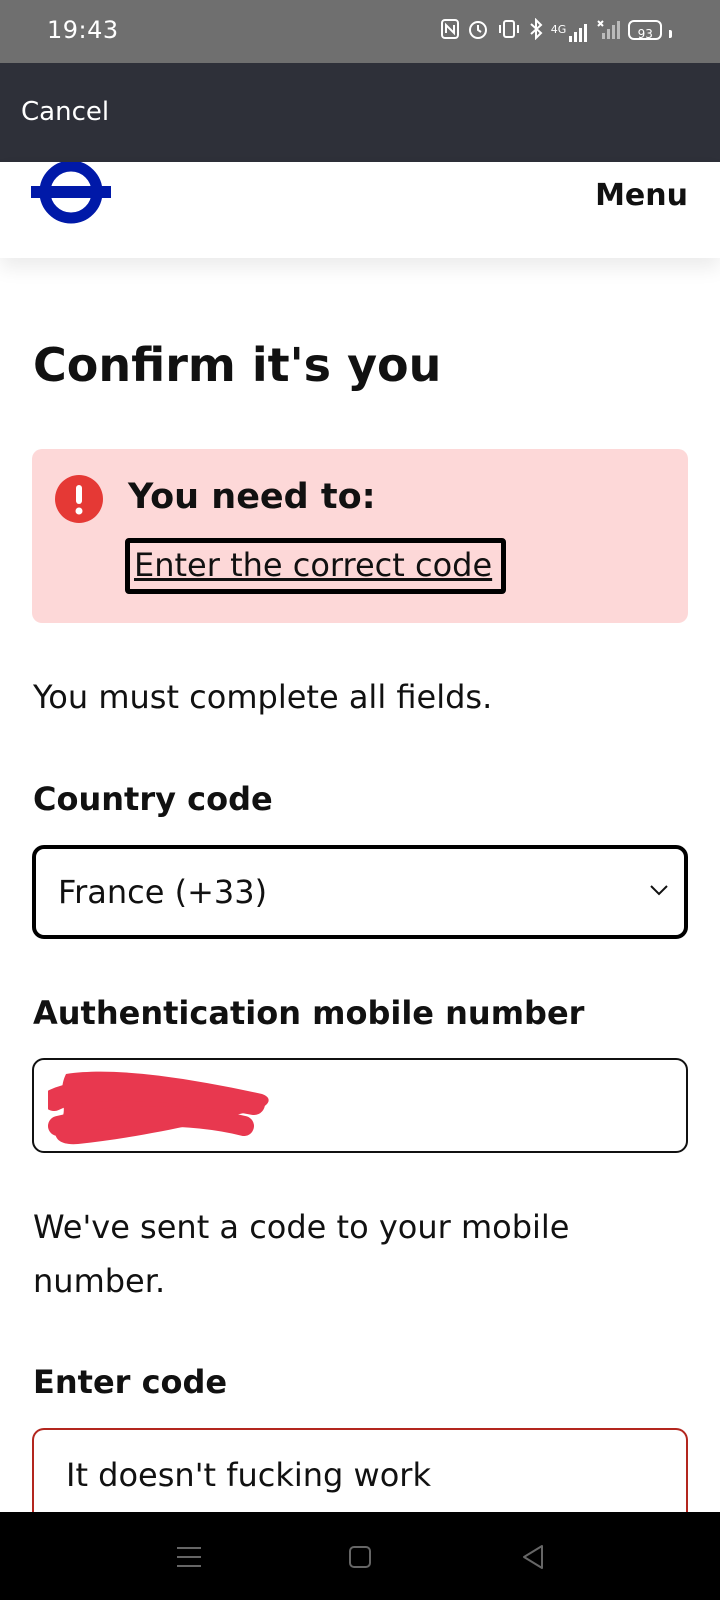 This screenshot has width=720, height=1600. What do you see at coordinates (189, 1557) in the screenshot?
I see `menu-icon` at bounding box center [189, 1557].